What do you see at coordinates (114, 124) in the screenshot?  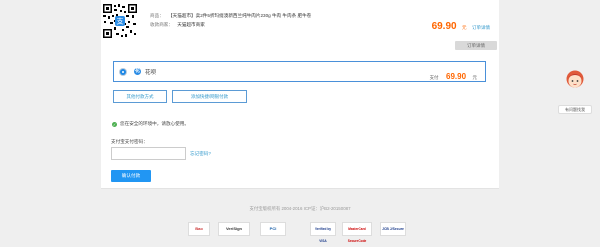 I see `check-circle-icon: ✓` at bounding box center [114, 124].